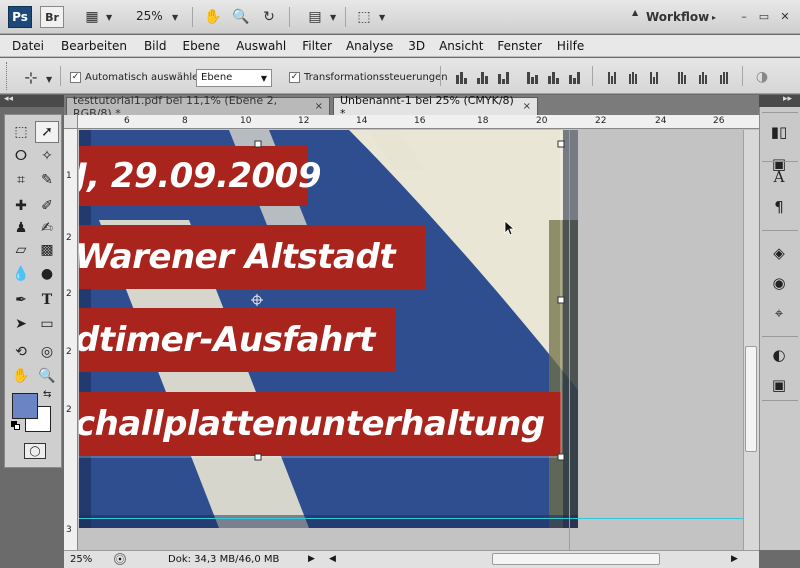  Describe the element at coordinates (779, 100) in the screenshot. I see `dock-expand-strip: ▸▸` at that location.